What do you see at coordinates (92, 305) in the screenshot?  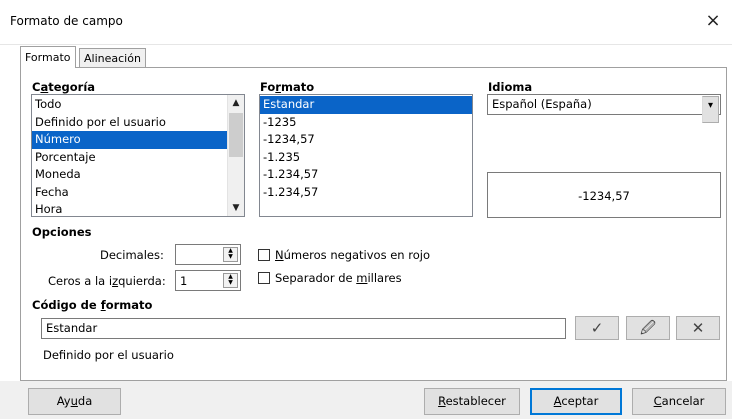 I see `codigo-header: Código de formato` at bounding box center [92, 305].